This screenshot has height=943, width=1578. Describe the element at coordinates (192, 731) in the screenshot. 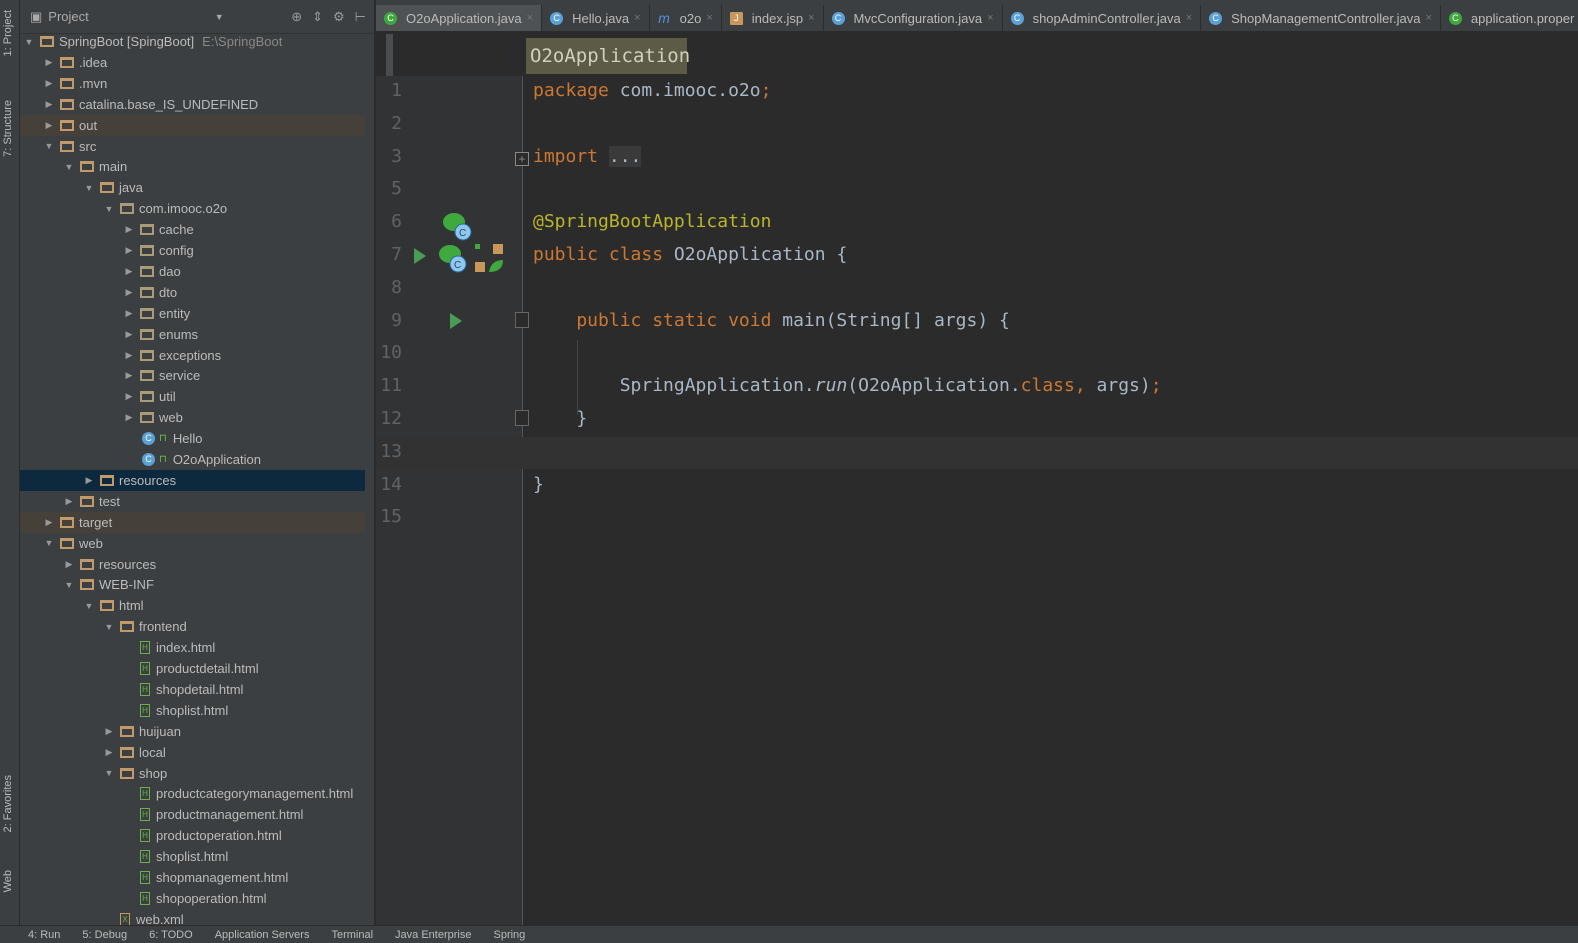

I see `tree-item: ▶ huijuan` at that location.